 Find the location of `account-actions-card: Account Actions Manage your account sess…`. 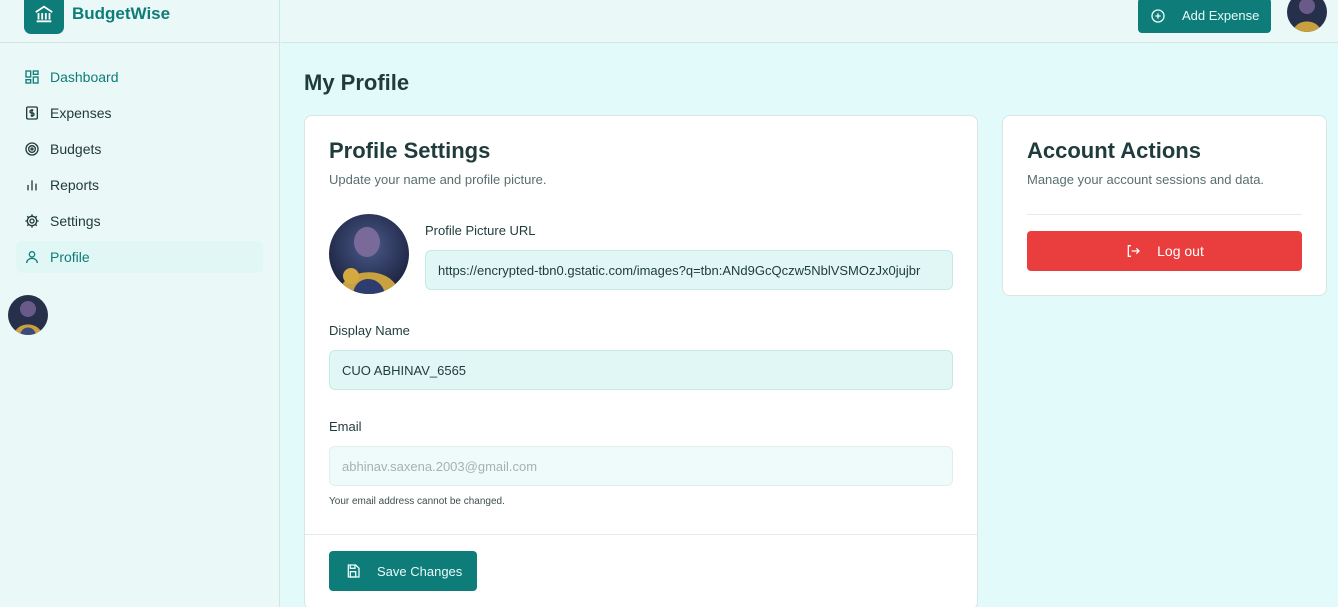

account-actions-card: Account Actions Manage your account sess… is located at coordinates (1164, 205).